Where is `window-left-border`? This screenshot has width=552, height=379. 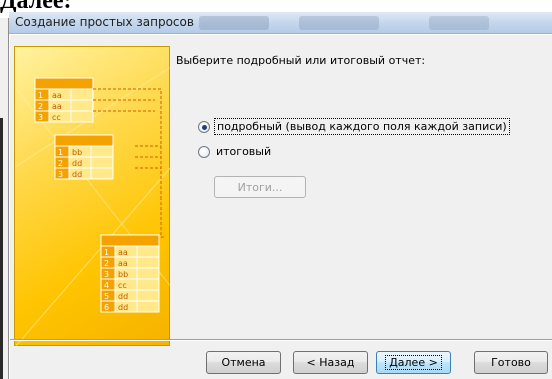 window-left-border is located at coordinates (4, 198).